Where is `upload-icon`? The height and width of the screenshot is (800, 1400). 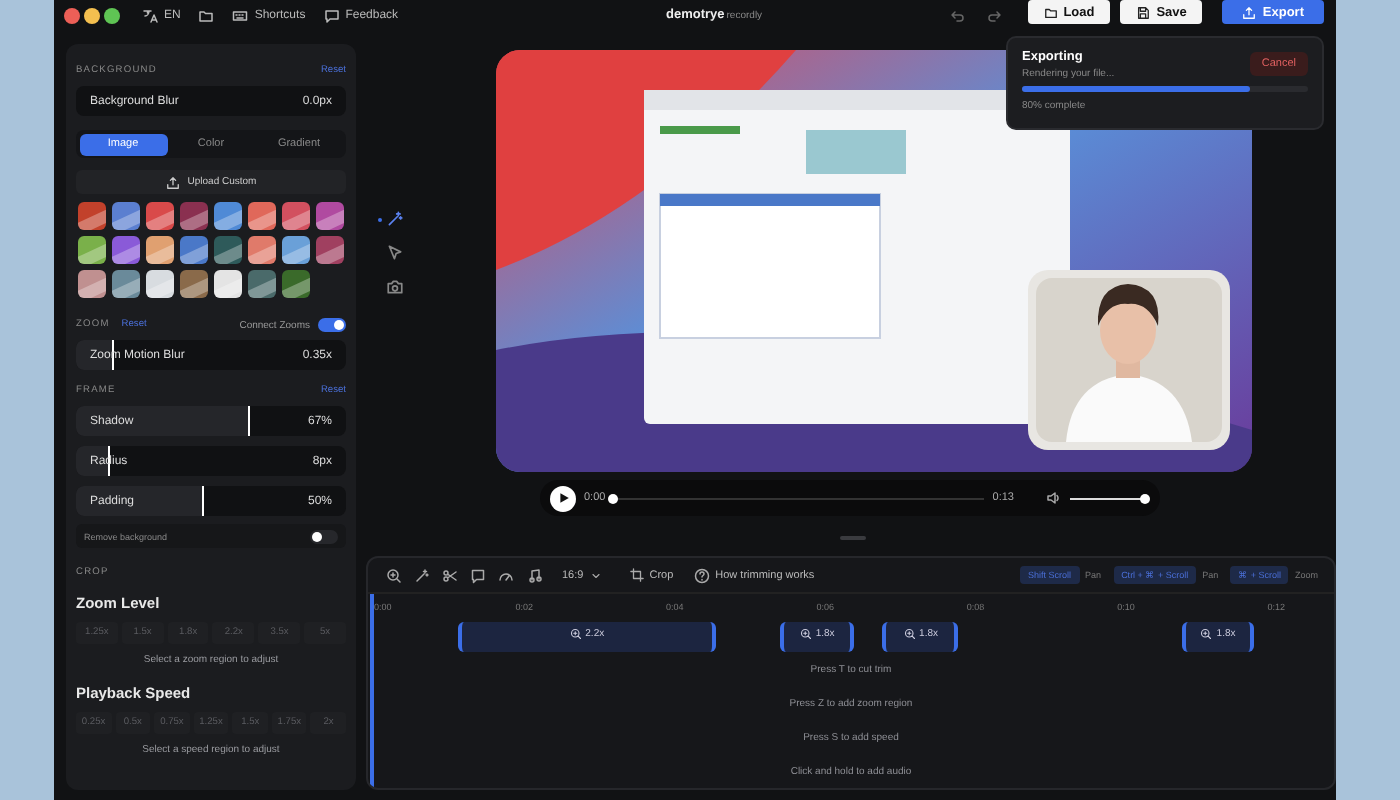 upload-icon is located at coordinates (172, 182).